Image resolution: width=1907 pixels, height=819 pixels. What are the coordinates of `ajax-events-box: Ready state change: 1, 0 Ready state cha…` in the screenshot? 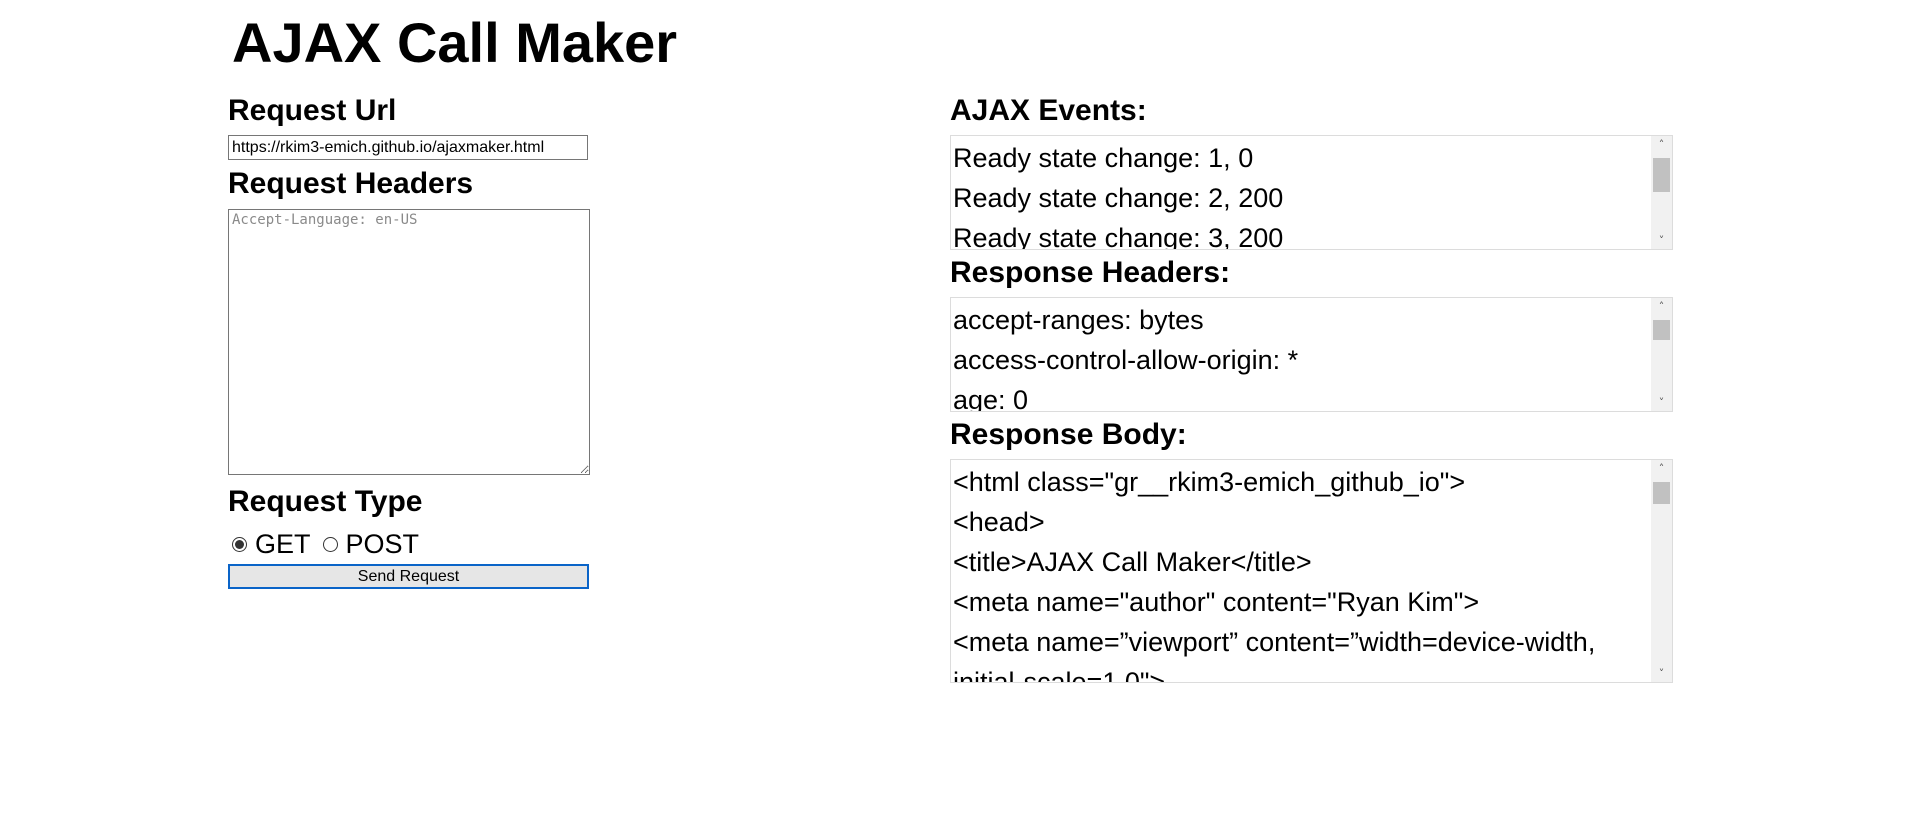 It's located at (1311, 192).